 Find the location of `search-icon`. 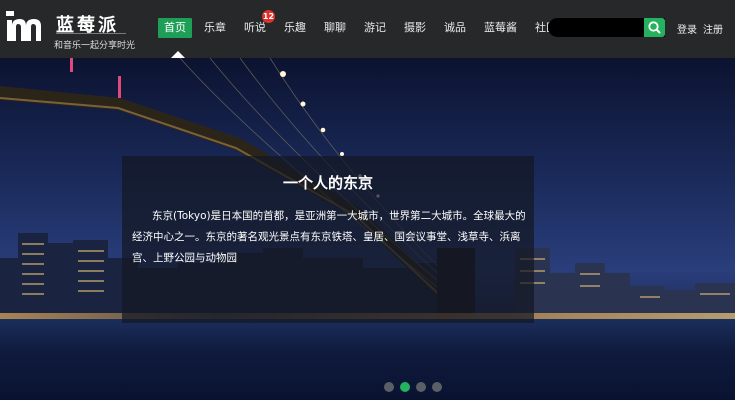

search-icon is located at coordinates (654, 27).